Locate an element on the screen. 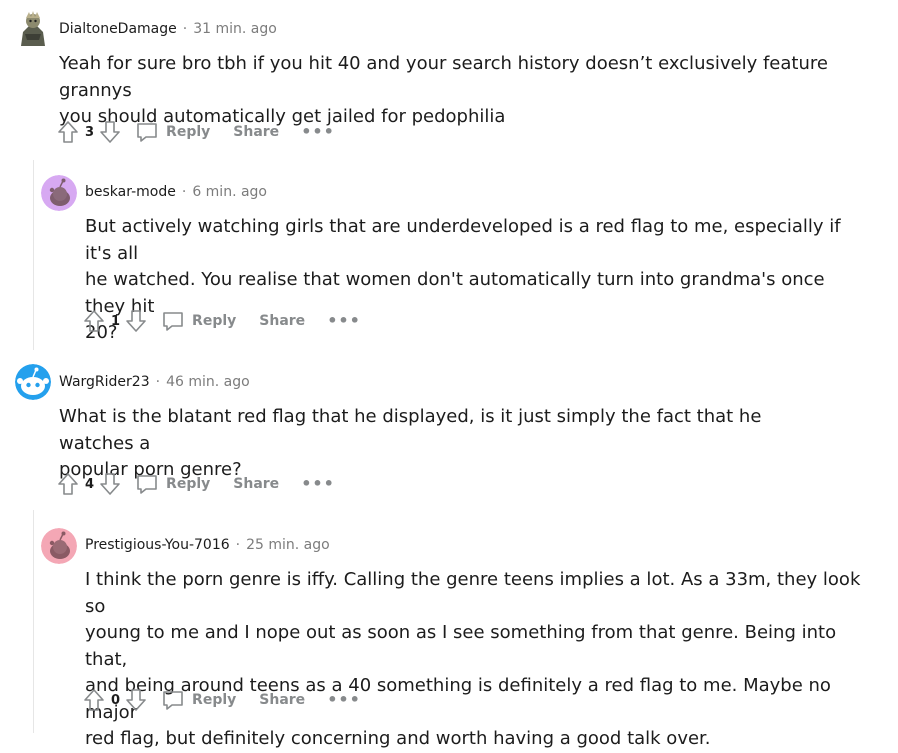 Image resolution: width=898 pixels, height=753 pixels. vote-count: 3 is located at coordinates (90, 132).